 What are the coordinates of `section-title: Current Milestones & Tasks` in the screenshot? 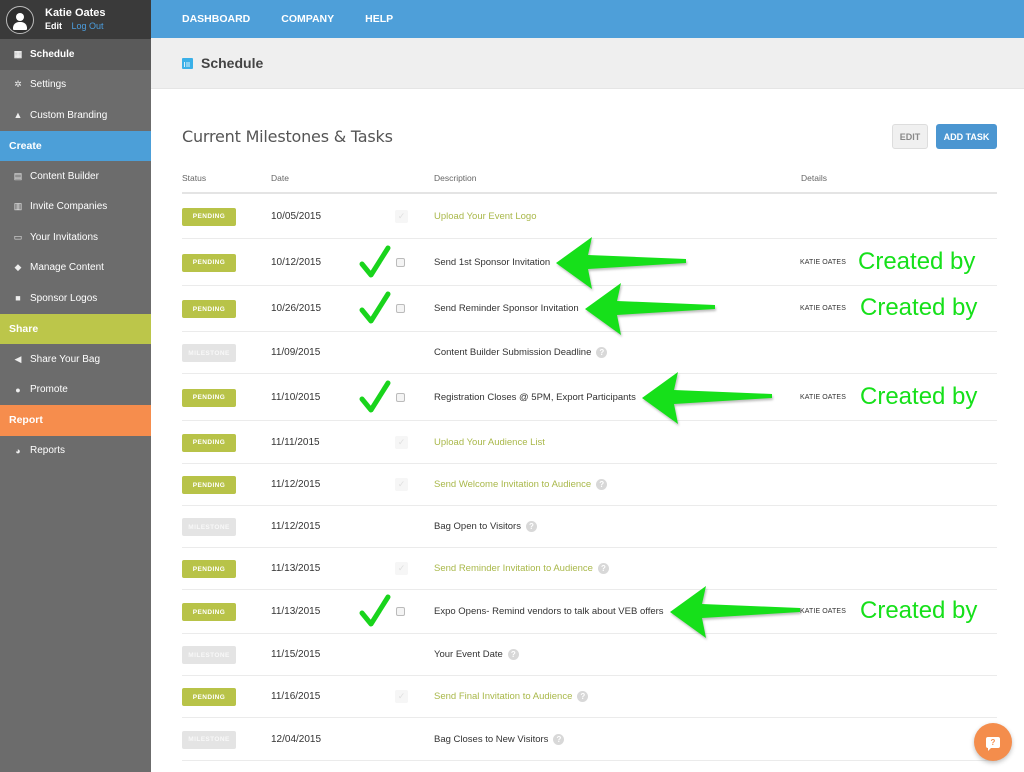 It's located at (287, 136).